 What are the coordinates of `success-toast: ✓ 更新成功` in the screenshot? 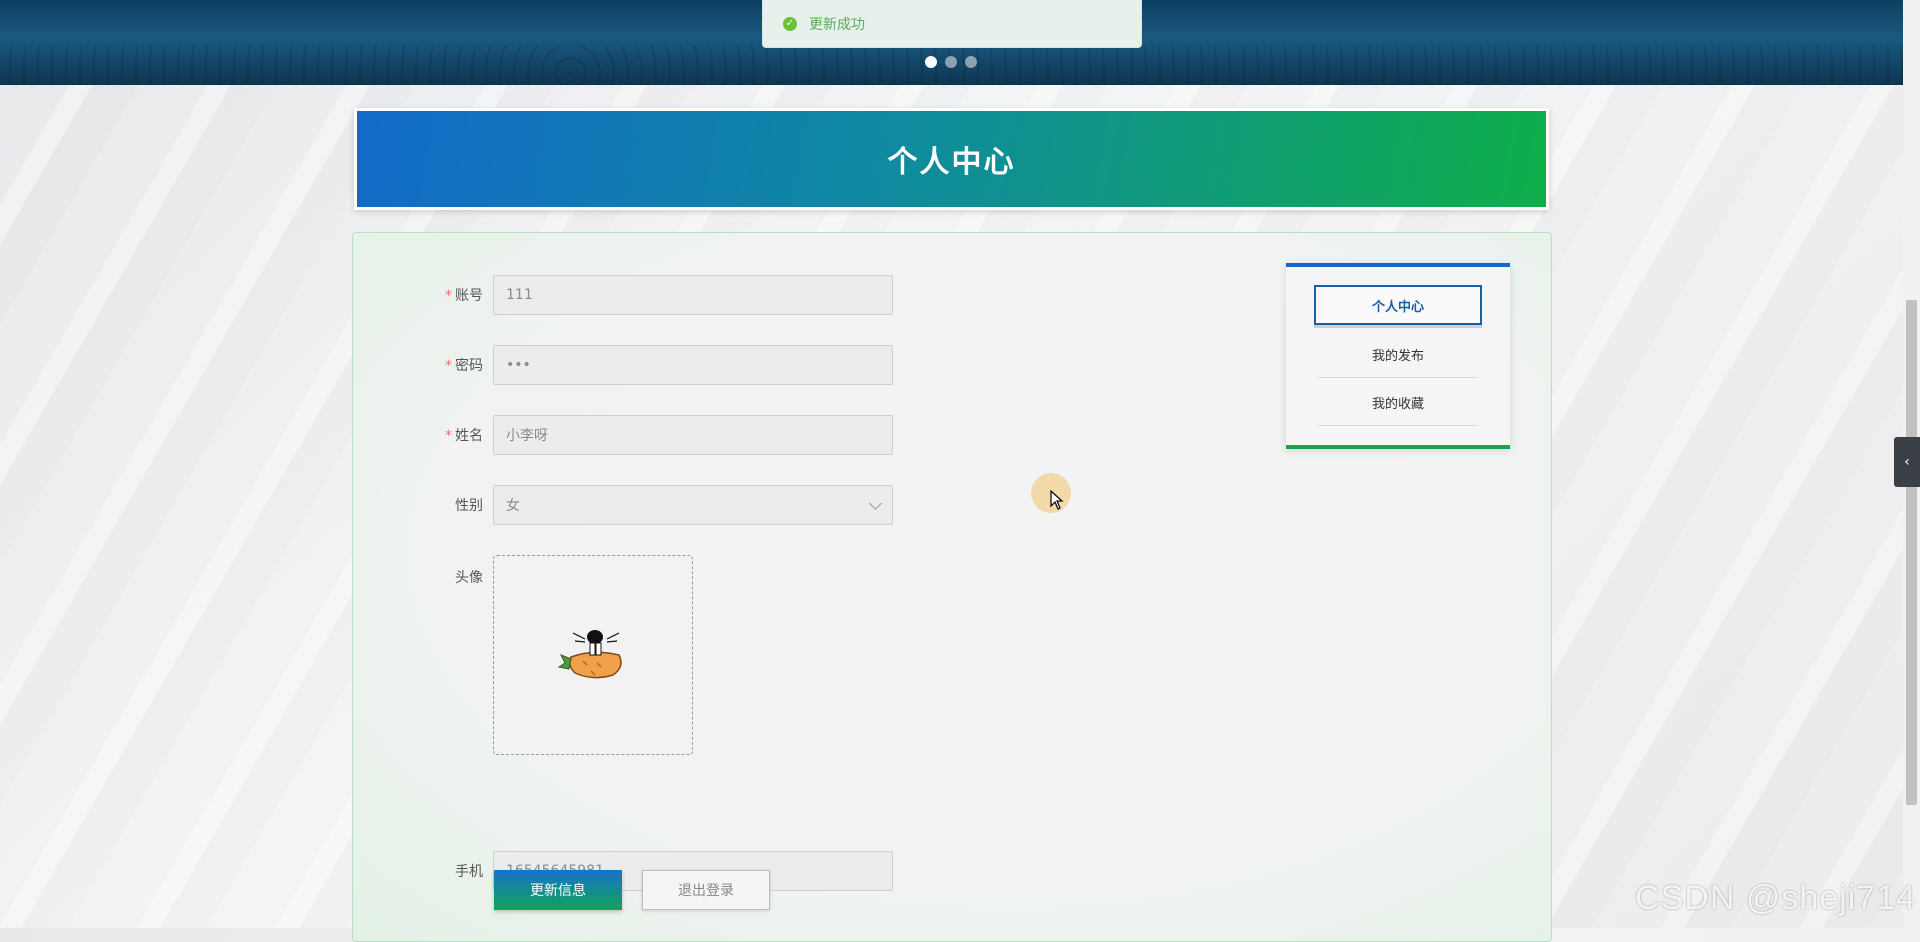 It's located at (952, 24).